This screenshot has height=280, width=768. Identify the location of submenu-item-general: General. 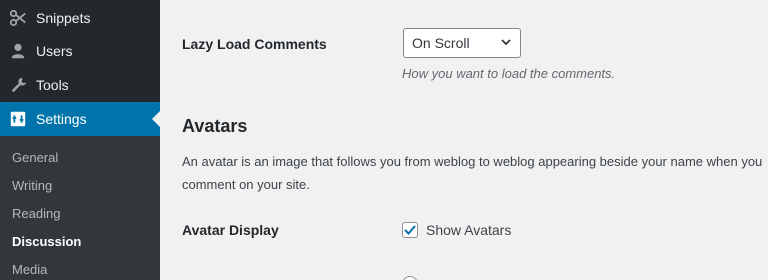
(35, 157).